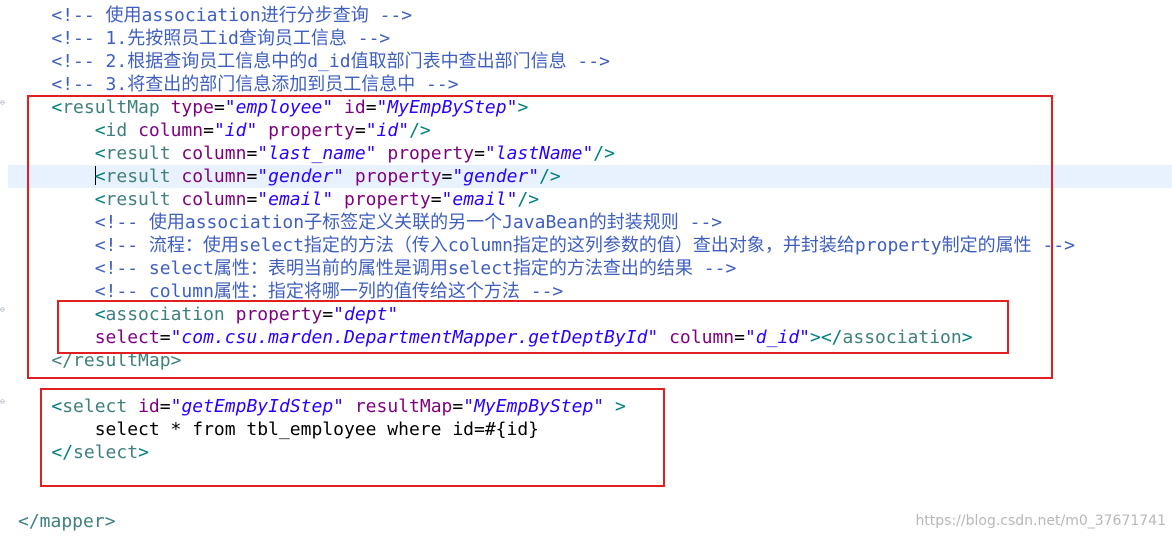 This screenshot has height=539, width=1172. I want to click on code-line: <association property="dept", so click(590, 314).